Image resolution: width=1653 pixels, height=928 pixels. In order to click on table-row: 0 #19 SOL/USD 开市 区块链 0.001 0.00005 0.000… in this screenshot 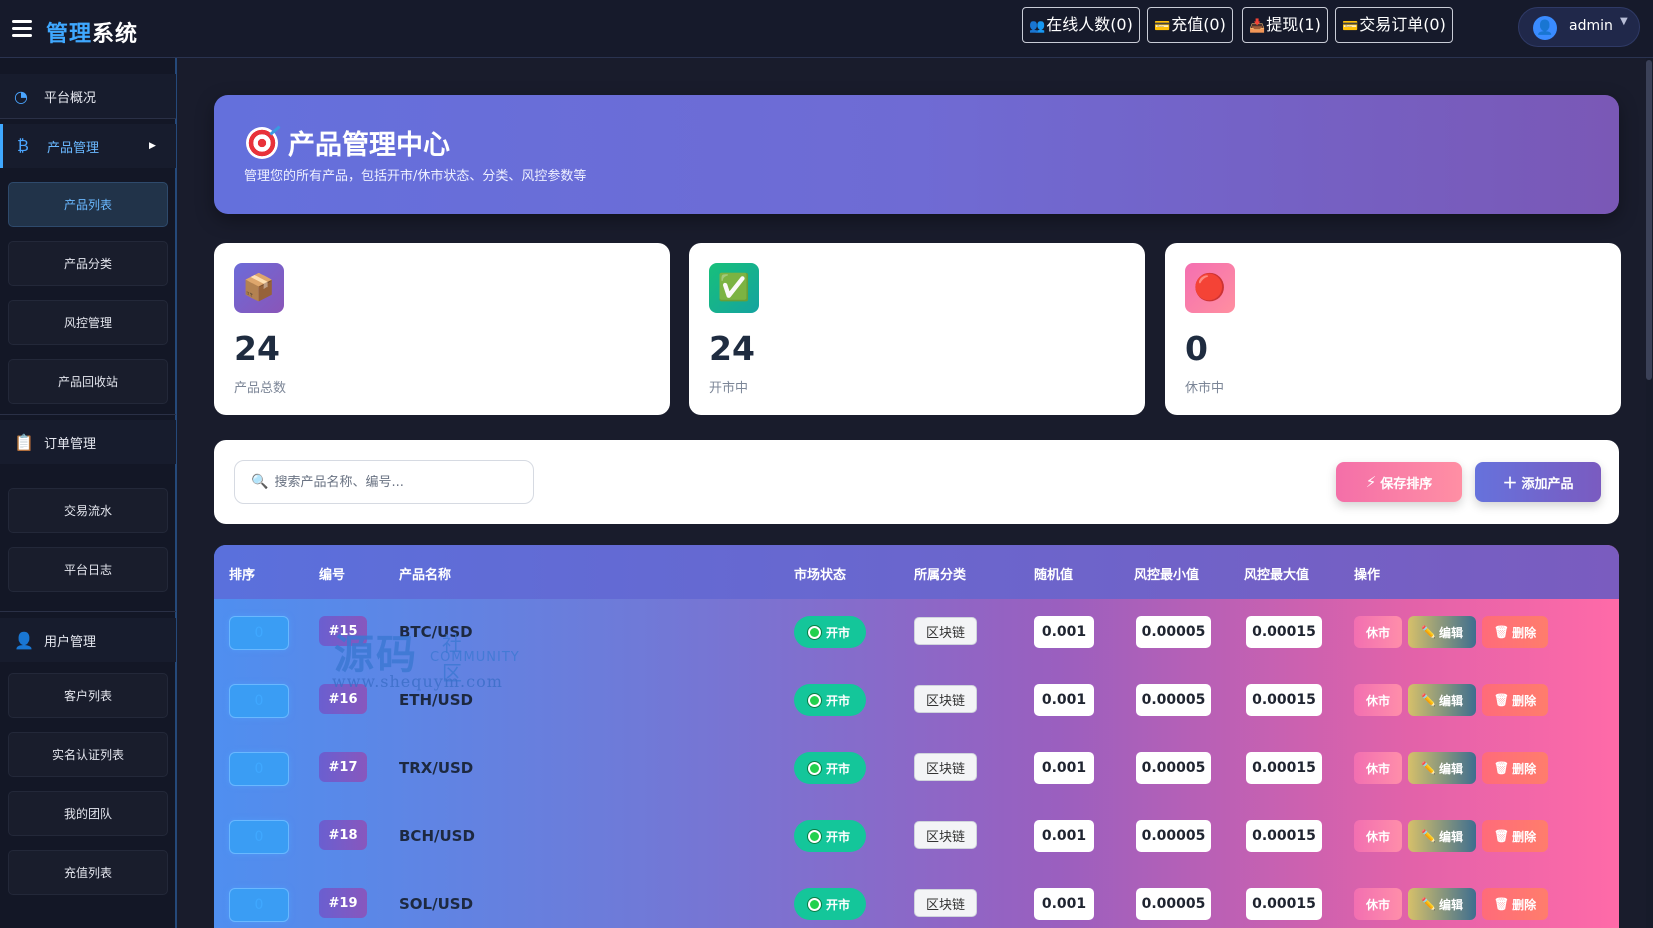, I will do `click(916, 899)`.